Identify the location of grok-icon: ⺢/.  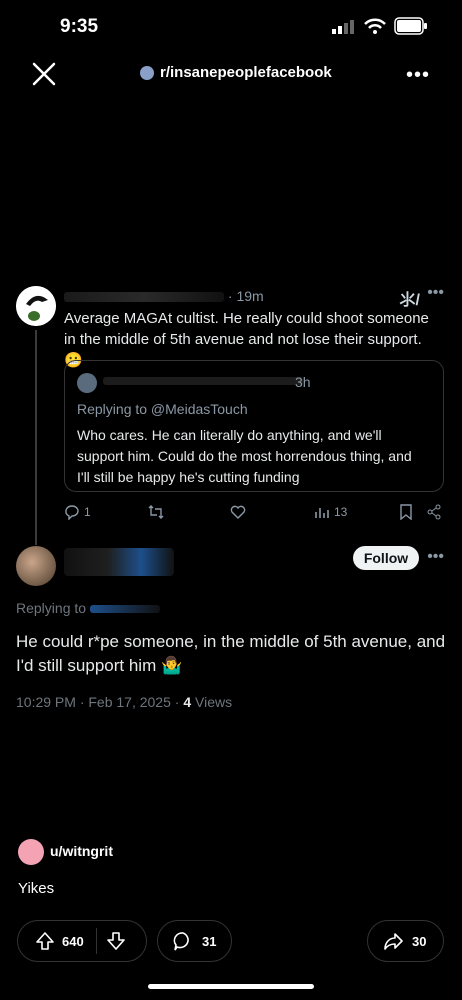
(410, 298).